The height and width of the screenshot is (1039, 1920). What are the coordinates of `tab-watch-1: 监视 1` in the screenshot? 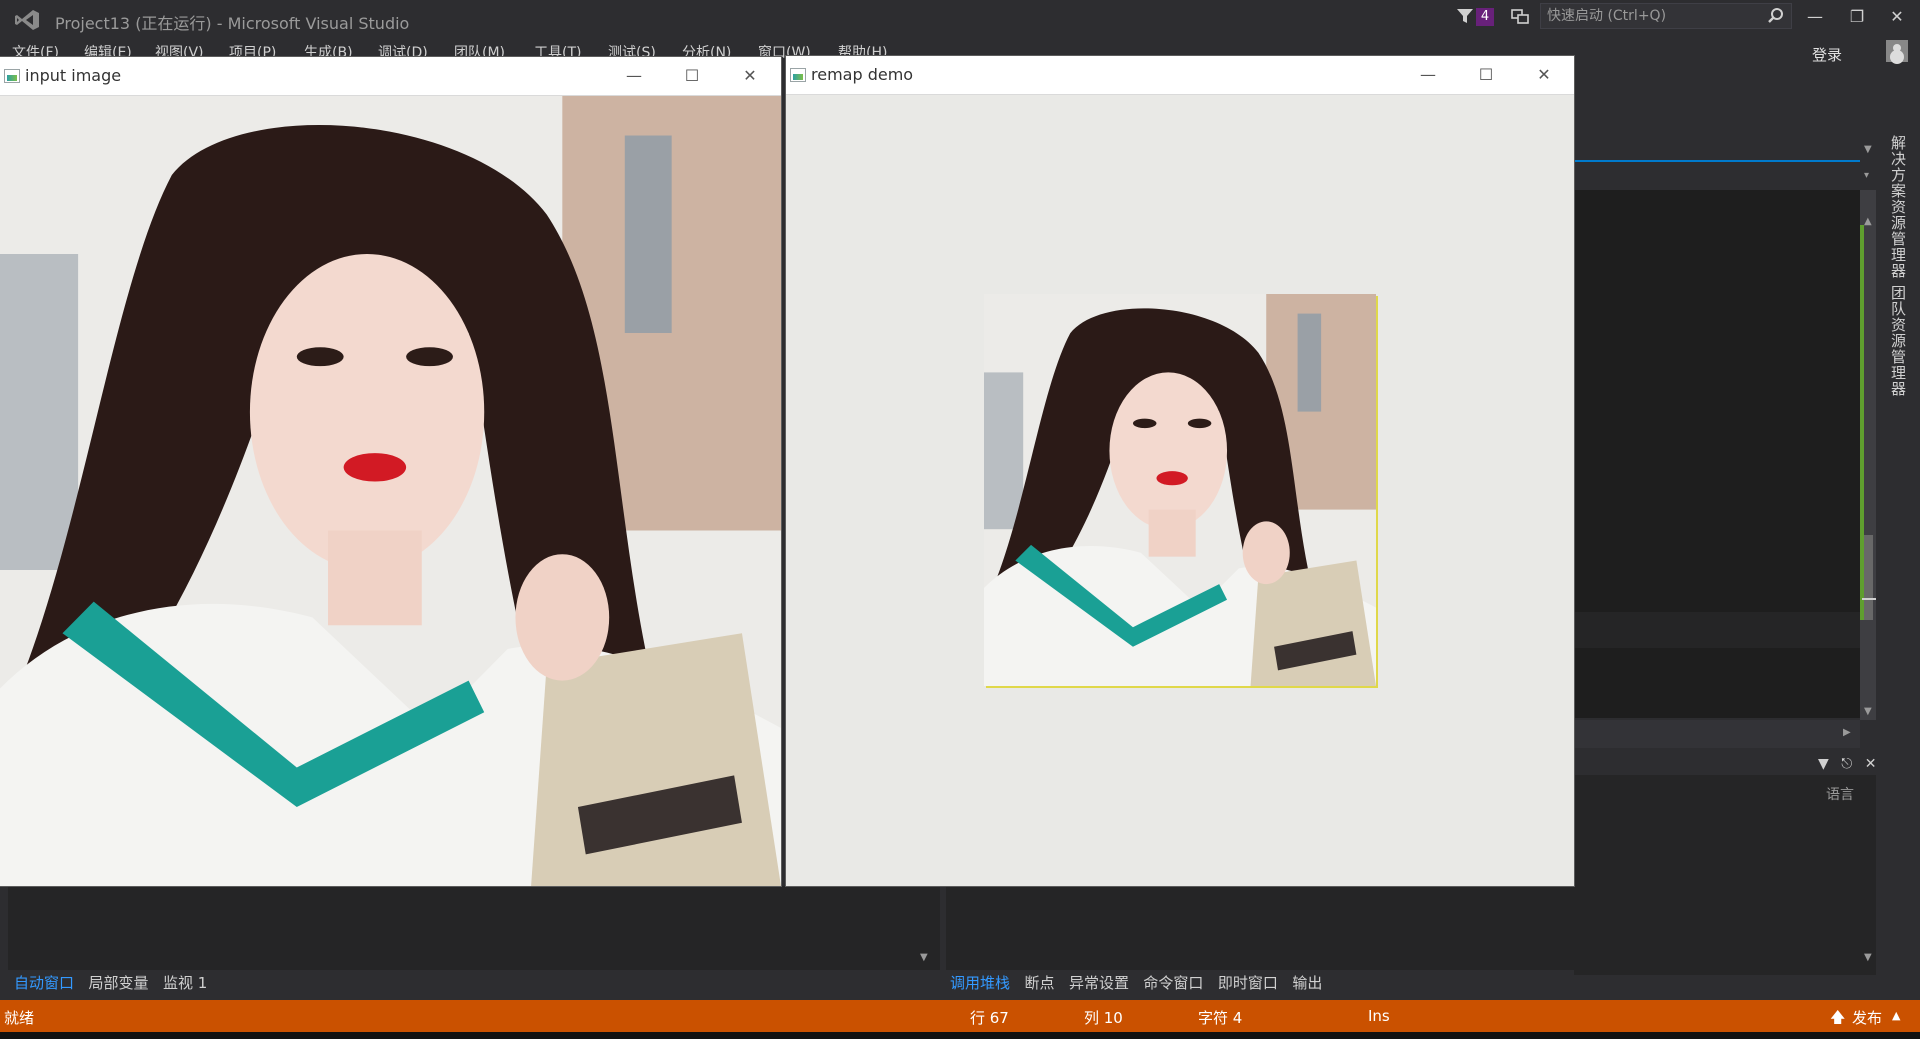 It's located at (185, 982).